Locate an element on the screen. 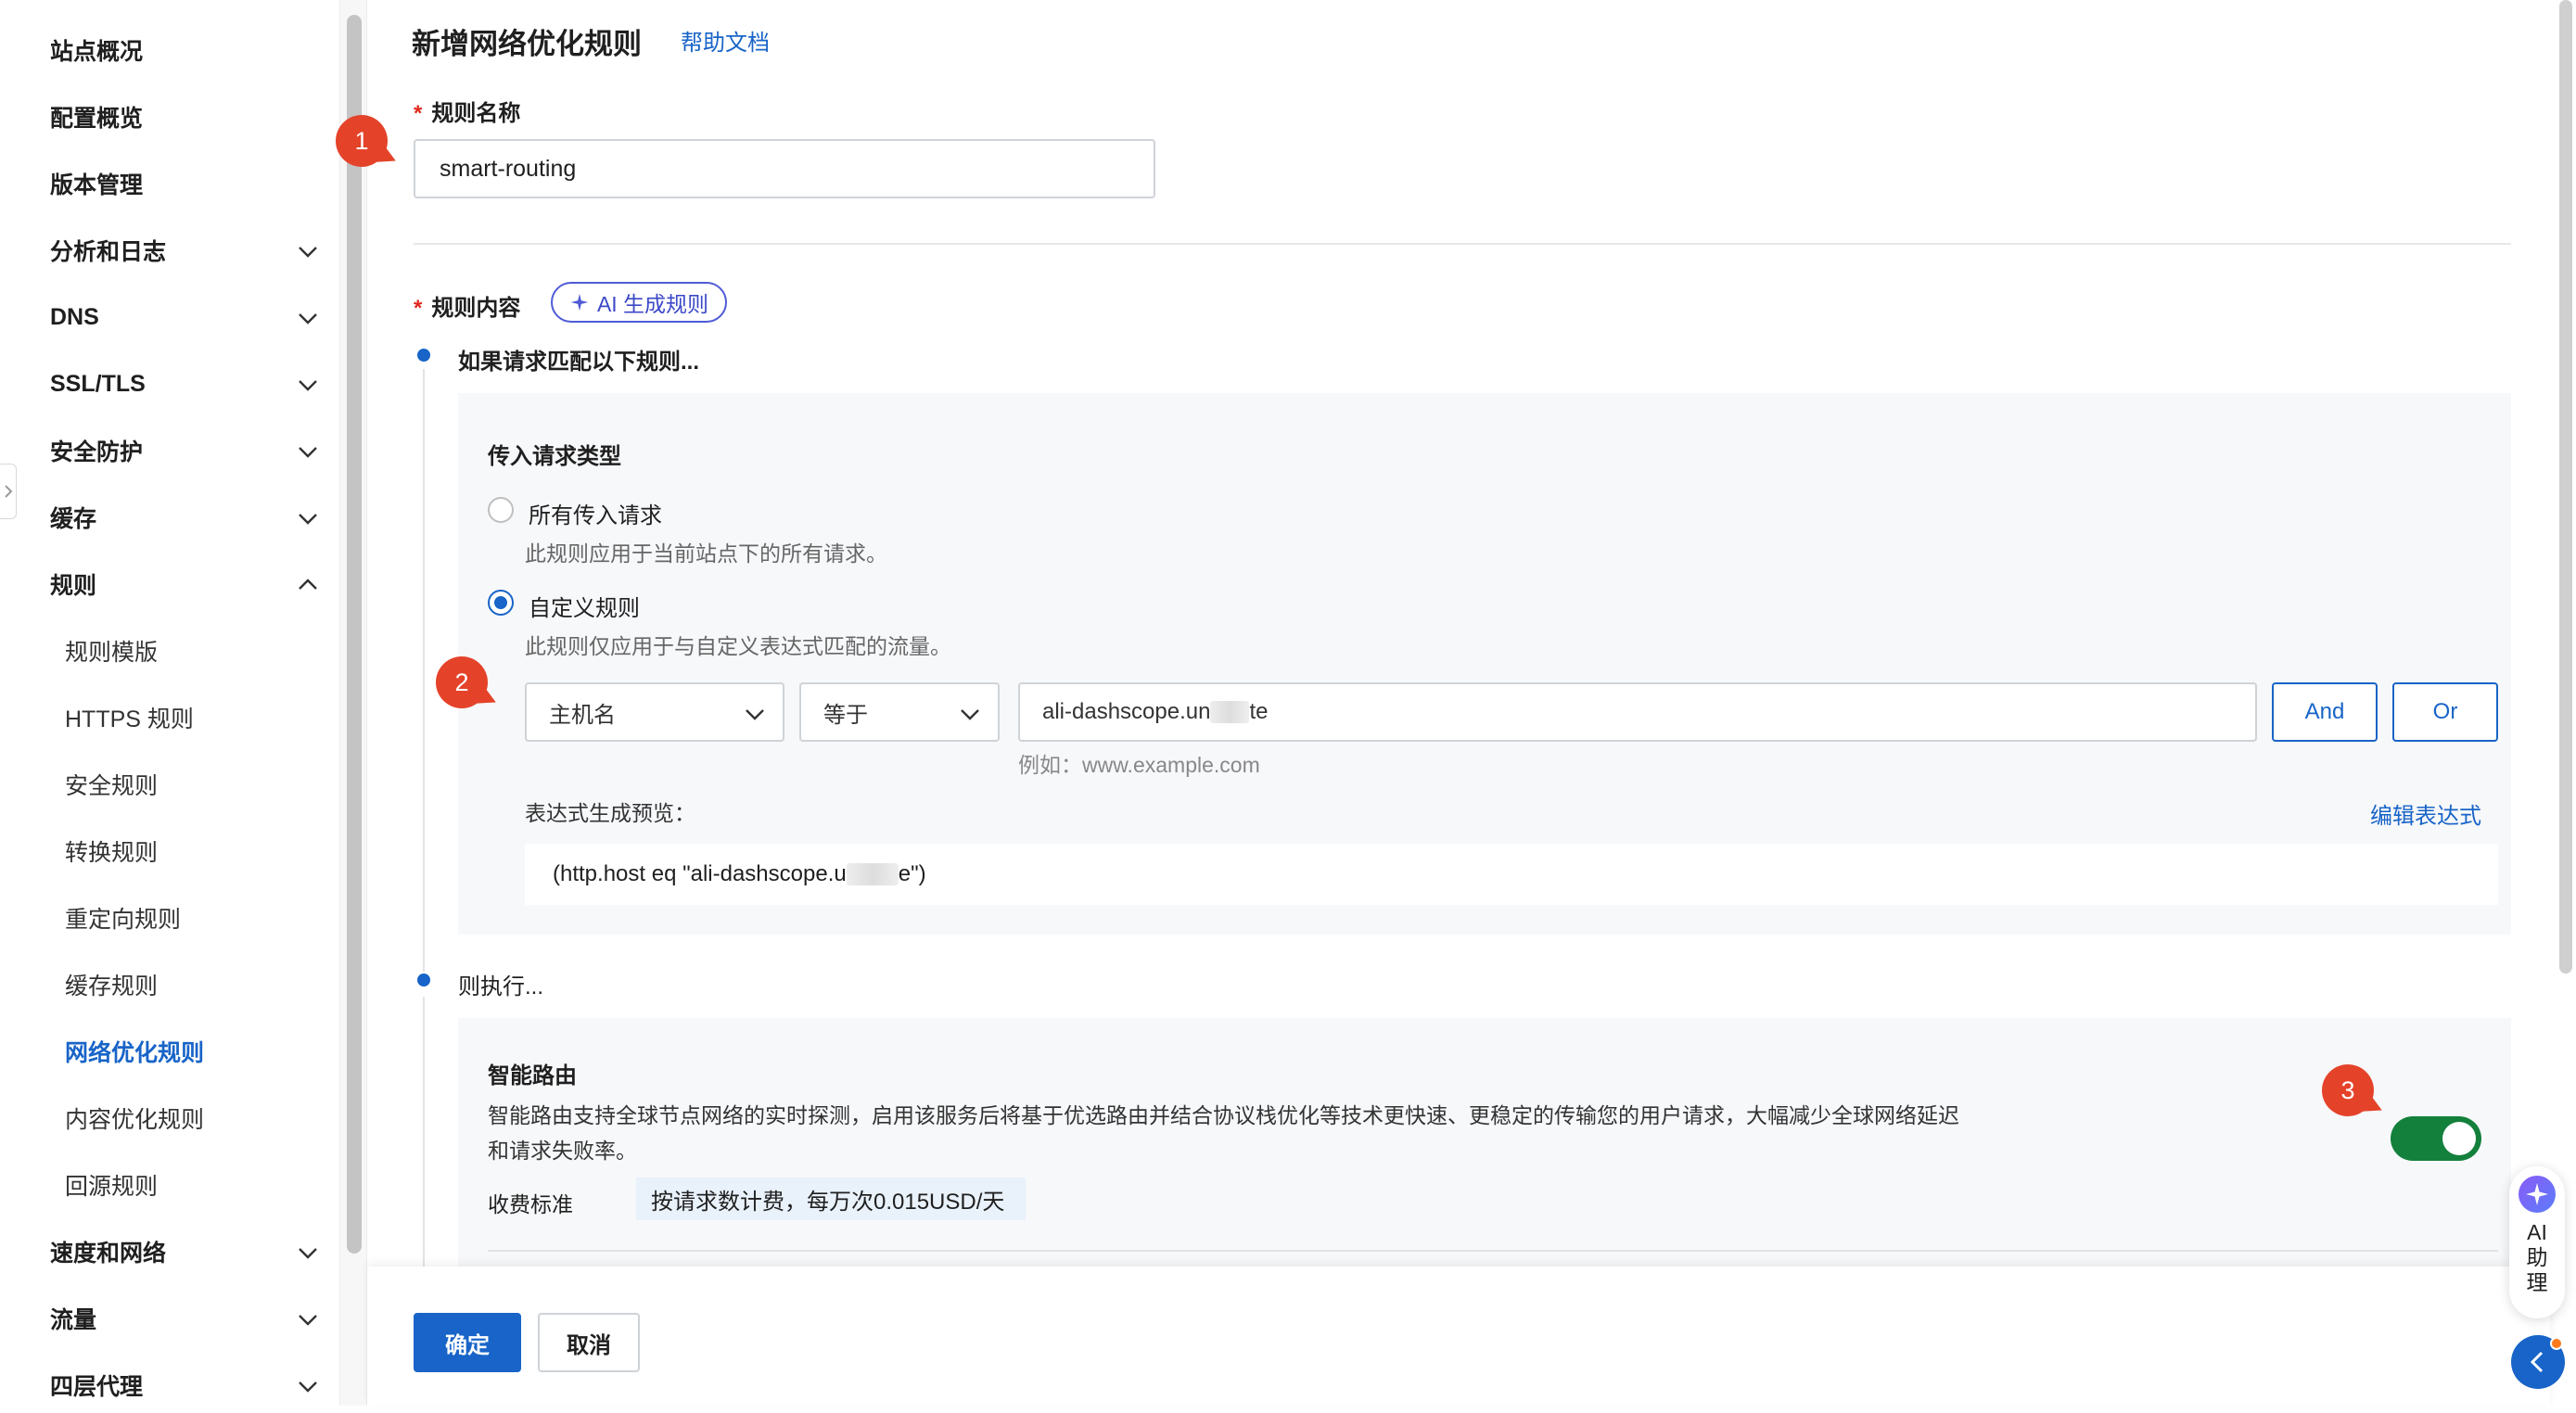 This screenshot has height=1413, width=2576. sidebar-item-label: 版本管理 is located at coordinates (97, 185).